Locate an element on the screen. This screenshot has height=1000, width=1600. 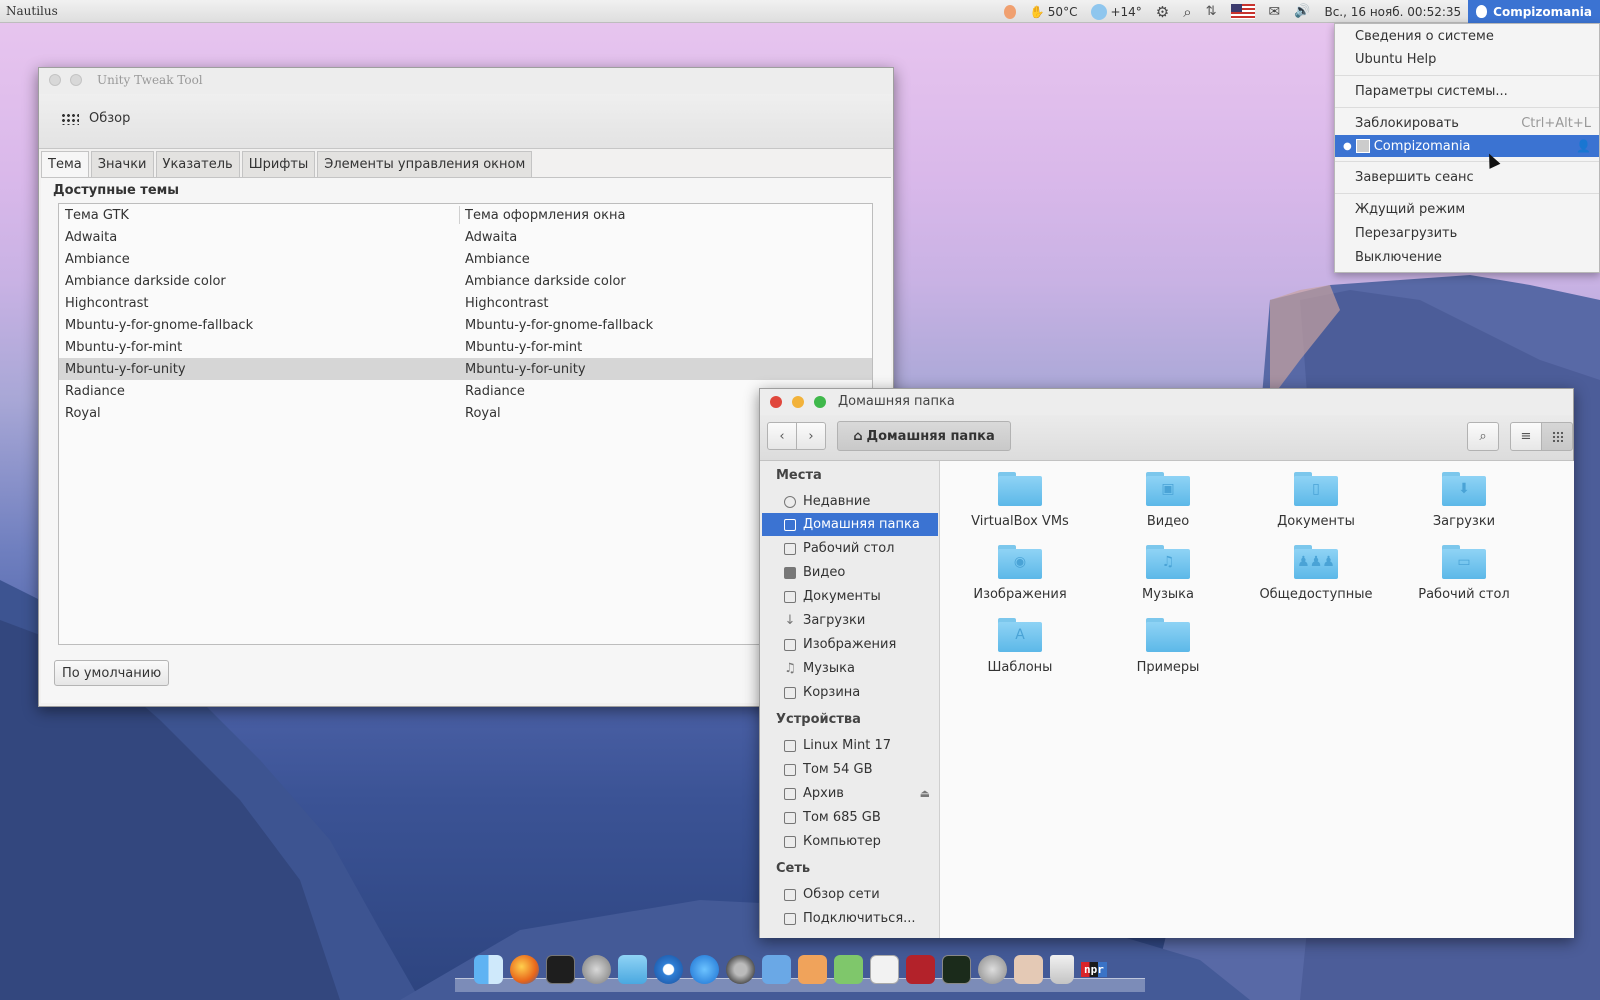
menu-item-shutdown: Выключение is located at coordinates (1467, 257).